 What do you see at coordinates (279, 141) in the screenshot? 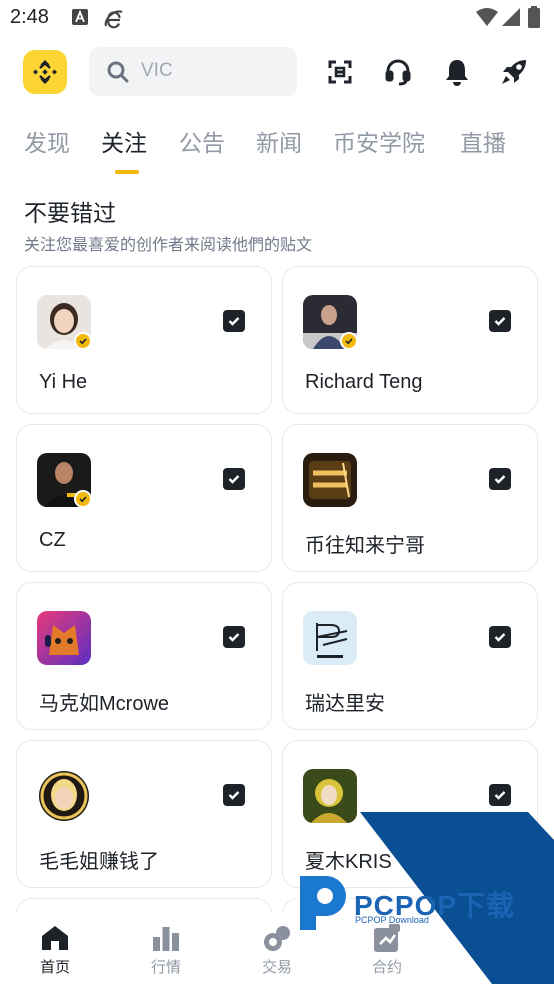
I see `tab-news: 新闻` at bounding box center [279, 141].